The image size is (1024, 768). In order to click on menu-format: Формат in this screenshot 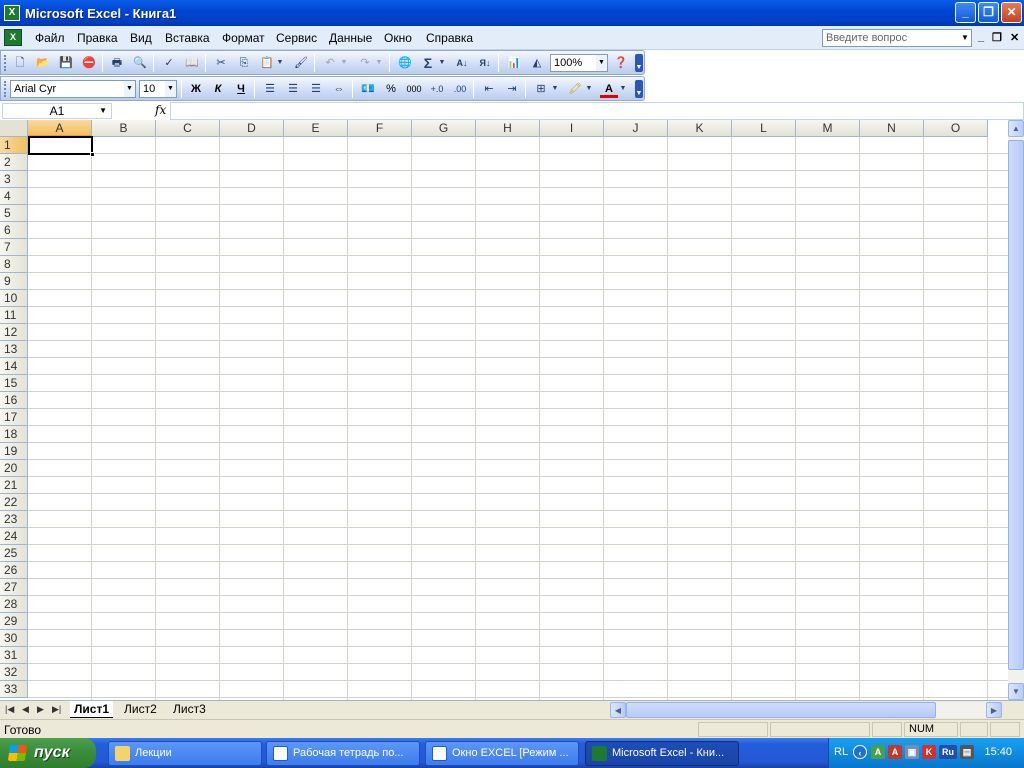, I will do `click(243, 38)`.